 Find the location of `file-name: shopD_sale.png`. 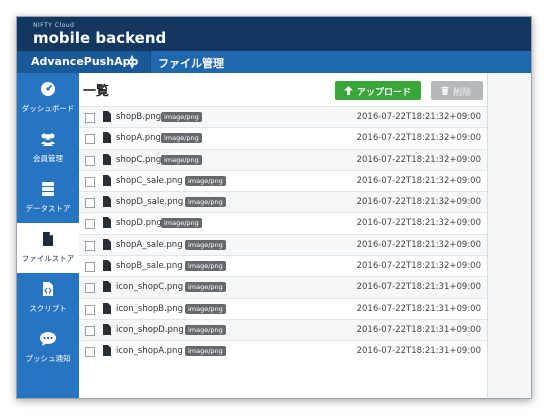

file-name: shopD_sale.png is located at coordinates (149, 202).